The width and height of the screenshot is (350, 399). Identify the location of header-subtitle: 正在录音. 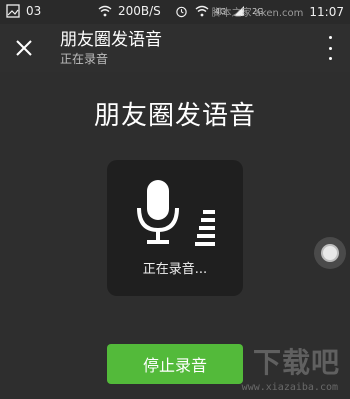
(84, 59).